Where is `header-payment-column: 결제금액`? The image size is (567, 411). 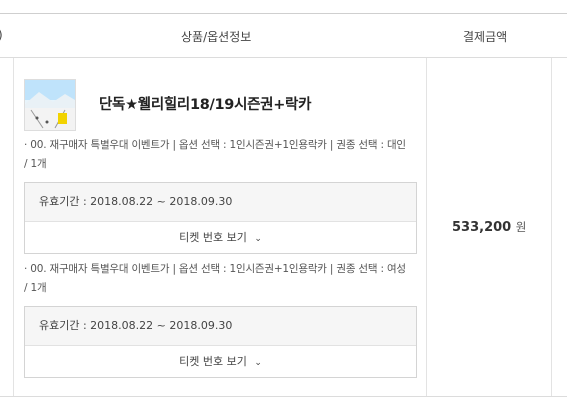 header-payment-column: 결제금액 is located at coordinates (485, 37).